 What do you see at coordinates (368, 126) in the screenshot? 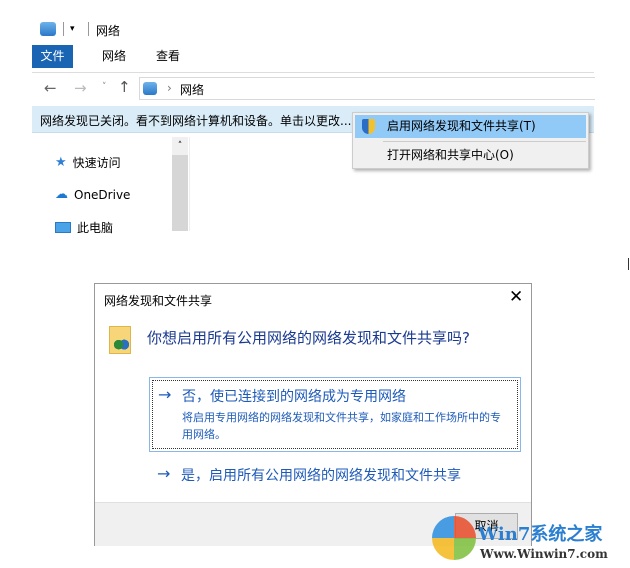
I see `uac-shield-icon` at bounding box center [368, 126].